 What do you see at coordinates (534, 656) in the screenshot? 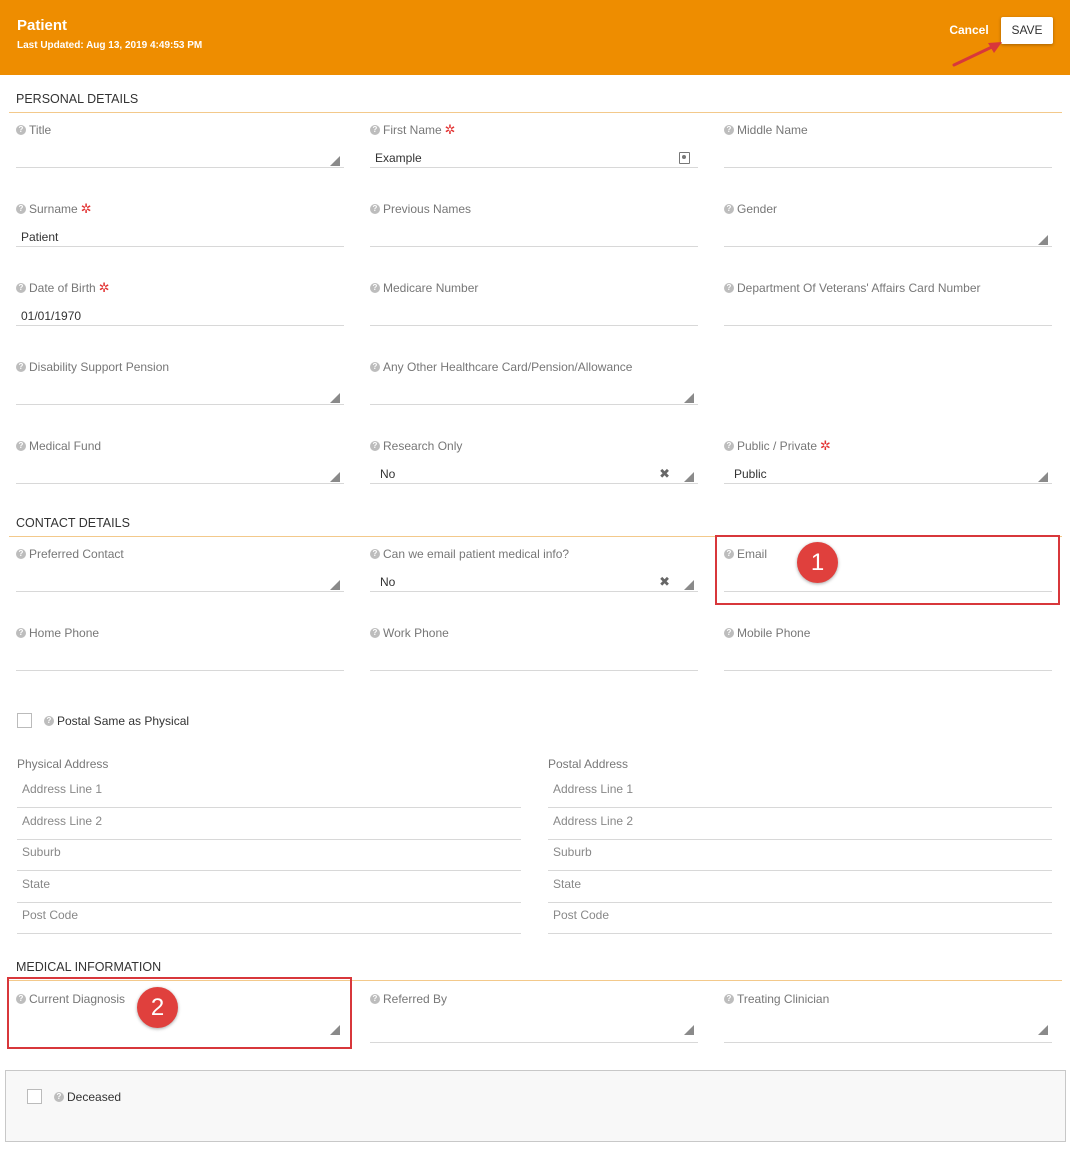
I see `work-phone-field: ? Work Phone` at bounding box center [534, 656].